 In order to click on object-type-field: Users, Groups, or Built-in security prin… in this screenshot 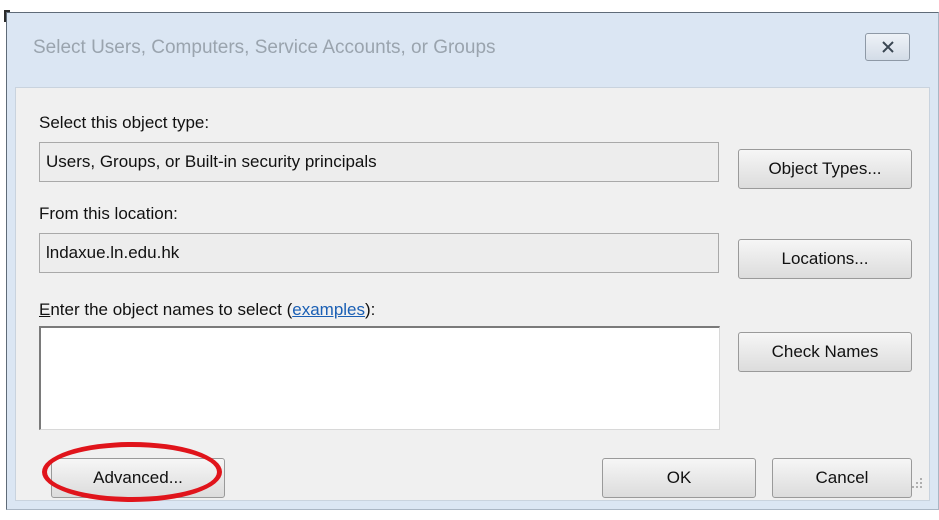, I will do `click(379, 162)`.